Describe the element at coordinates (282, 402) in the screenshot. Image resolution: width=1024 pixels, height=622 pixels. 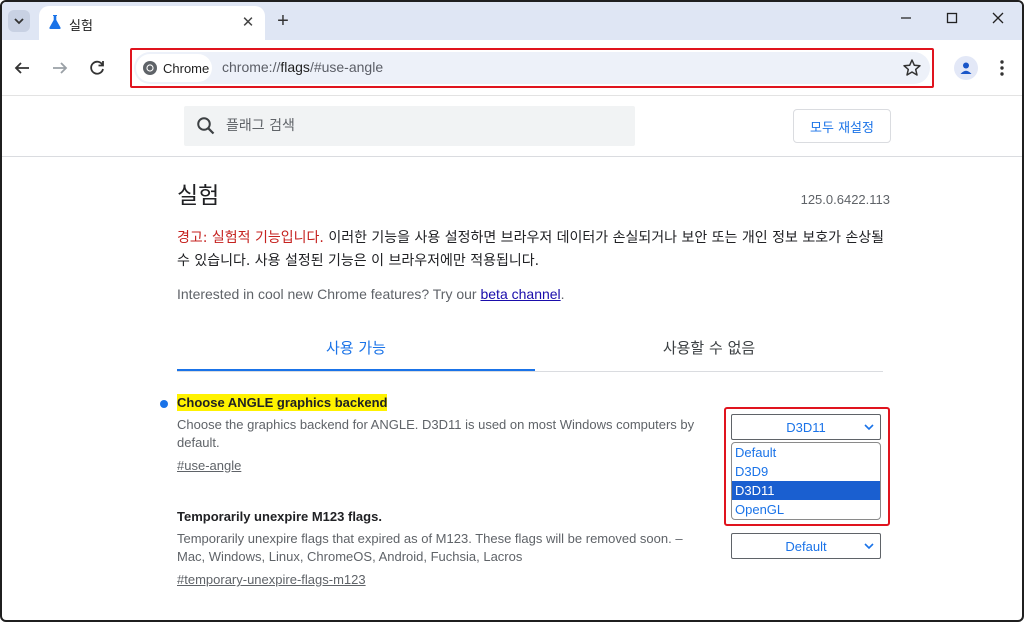
I see `flag-name: Choose ANGLE graphics backend` at that location.